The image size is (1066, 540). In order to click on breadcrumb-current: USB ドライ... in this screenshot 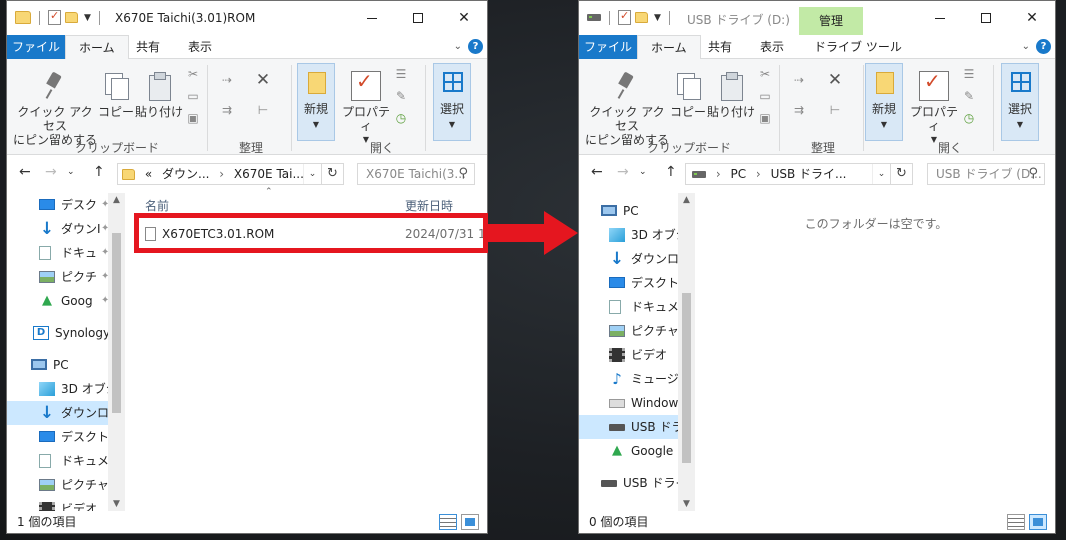, I will do `click(809, 174)`.